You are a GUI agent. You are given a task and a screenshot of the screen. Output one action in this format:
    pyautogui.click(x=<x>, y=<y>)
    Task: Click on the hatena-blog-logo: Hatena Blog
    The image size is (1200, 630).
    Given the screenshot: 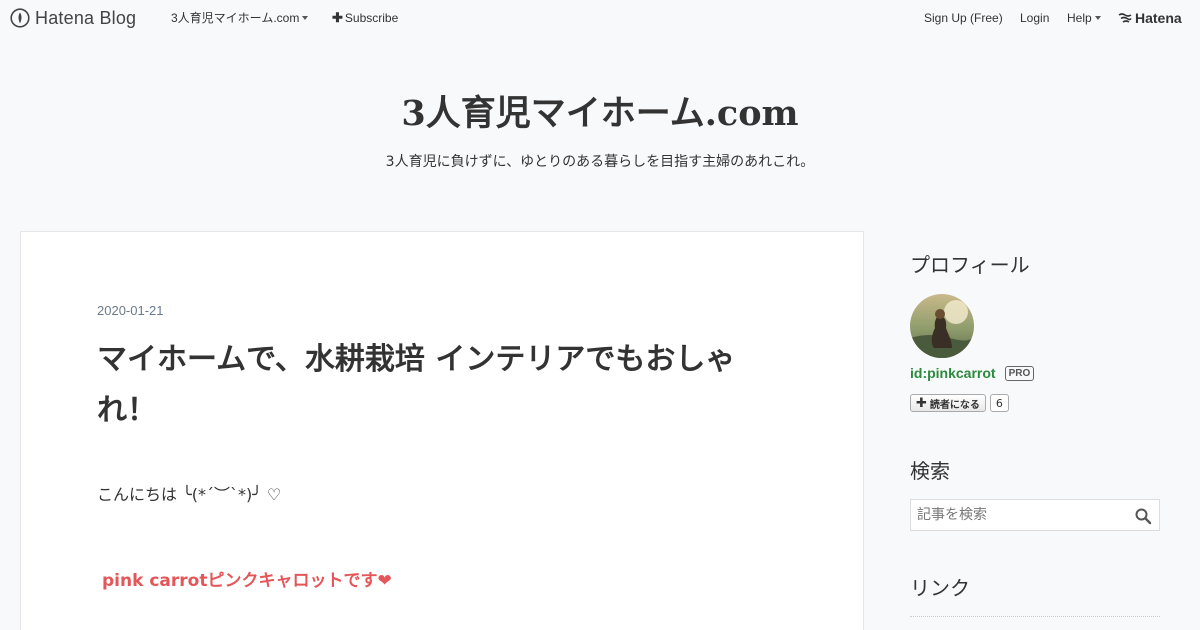 What is the action you would take?
    pyautogui.click(x=73, y=18)
    